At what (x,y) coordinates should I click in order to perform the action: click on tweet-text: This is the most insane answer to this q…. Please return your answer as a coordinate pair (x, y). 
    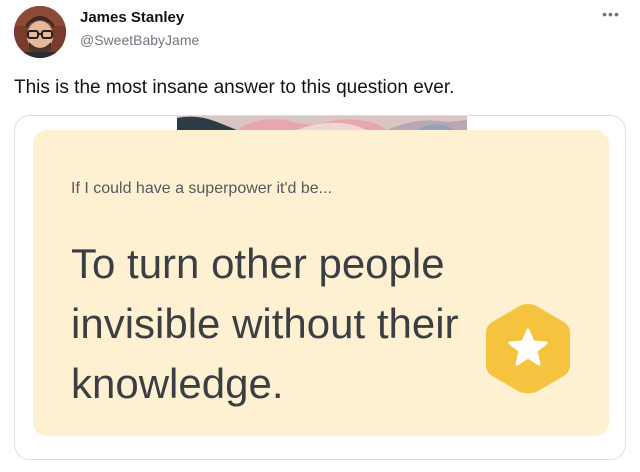
    Looking at the image, I should click on (234, 87).